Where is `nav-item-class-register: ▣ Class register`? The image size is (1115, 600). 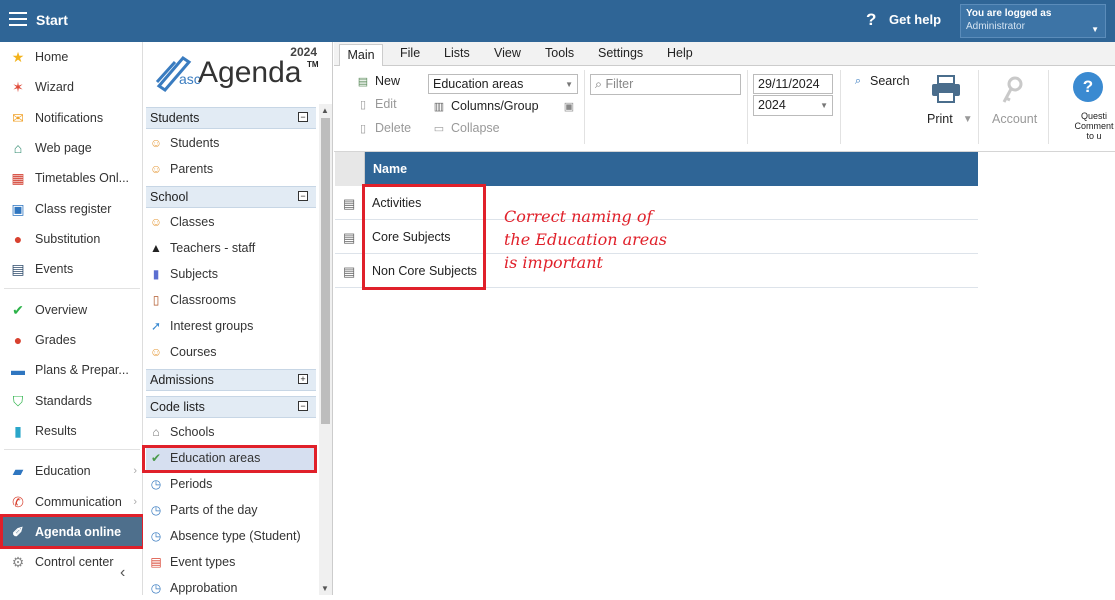
nav-item-class-register: ▣ Class register is located at coordinates (71, 209).